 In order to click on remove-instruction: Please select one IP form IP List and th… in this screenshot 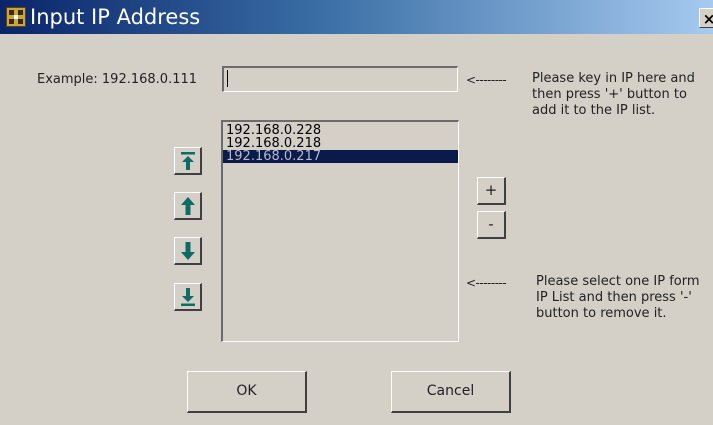, I will do `click(618, 297)`.